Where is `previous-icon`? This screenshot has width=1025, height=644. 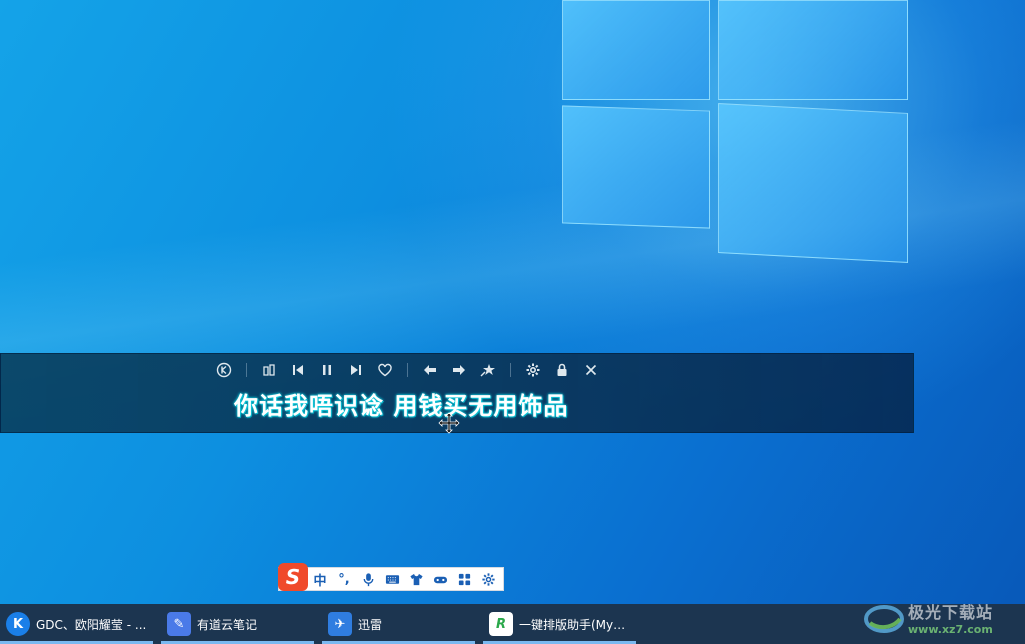
previous-icon is located at coordinates (298, 370).